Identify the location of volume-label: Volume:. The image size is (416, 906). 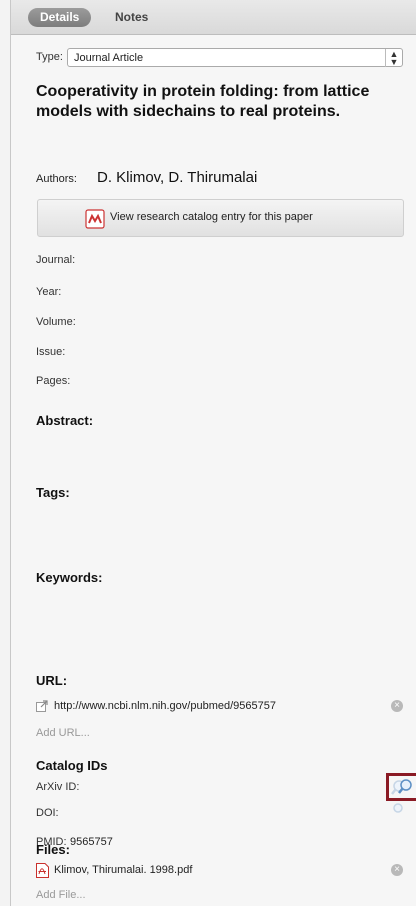
(56, 322).